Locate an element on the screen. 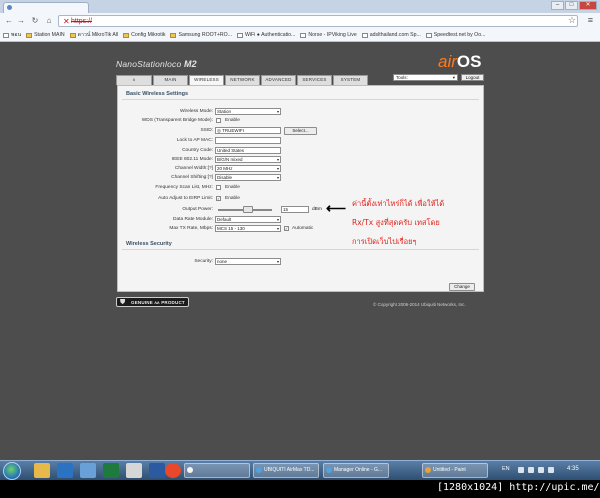 Image resolution: width=600 pixels, height=498 pixels. data-rate-select: Default ▾ is located at coordinates (248, 219).